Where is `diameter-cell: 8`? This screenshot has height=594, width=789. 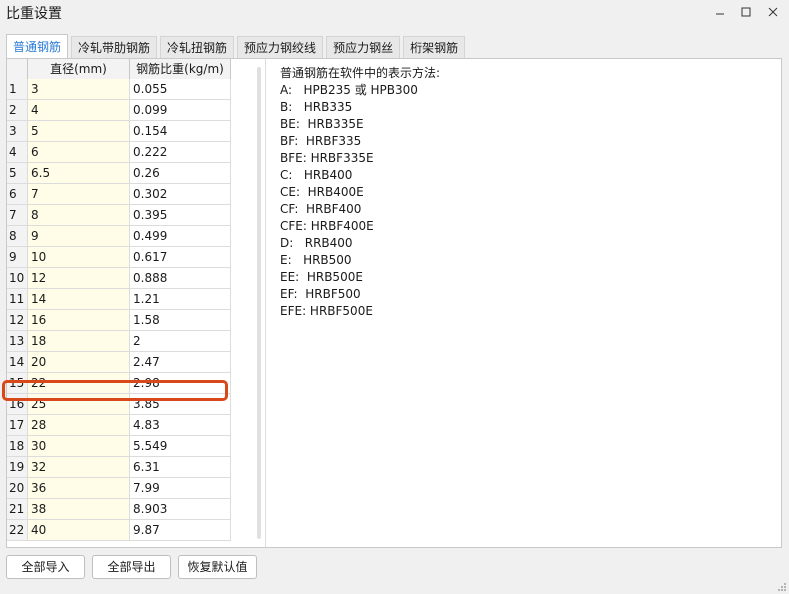
diameter-cell: 8 is located at coordinates (79, 215).